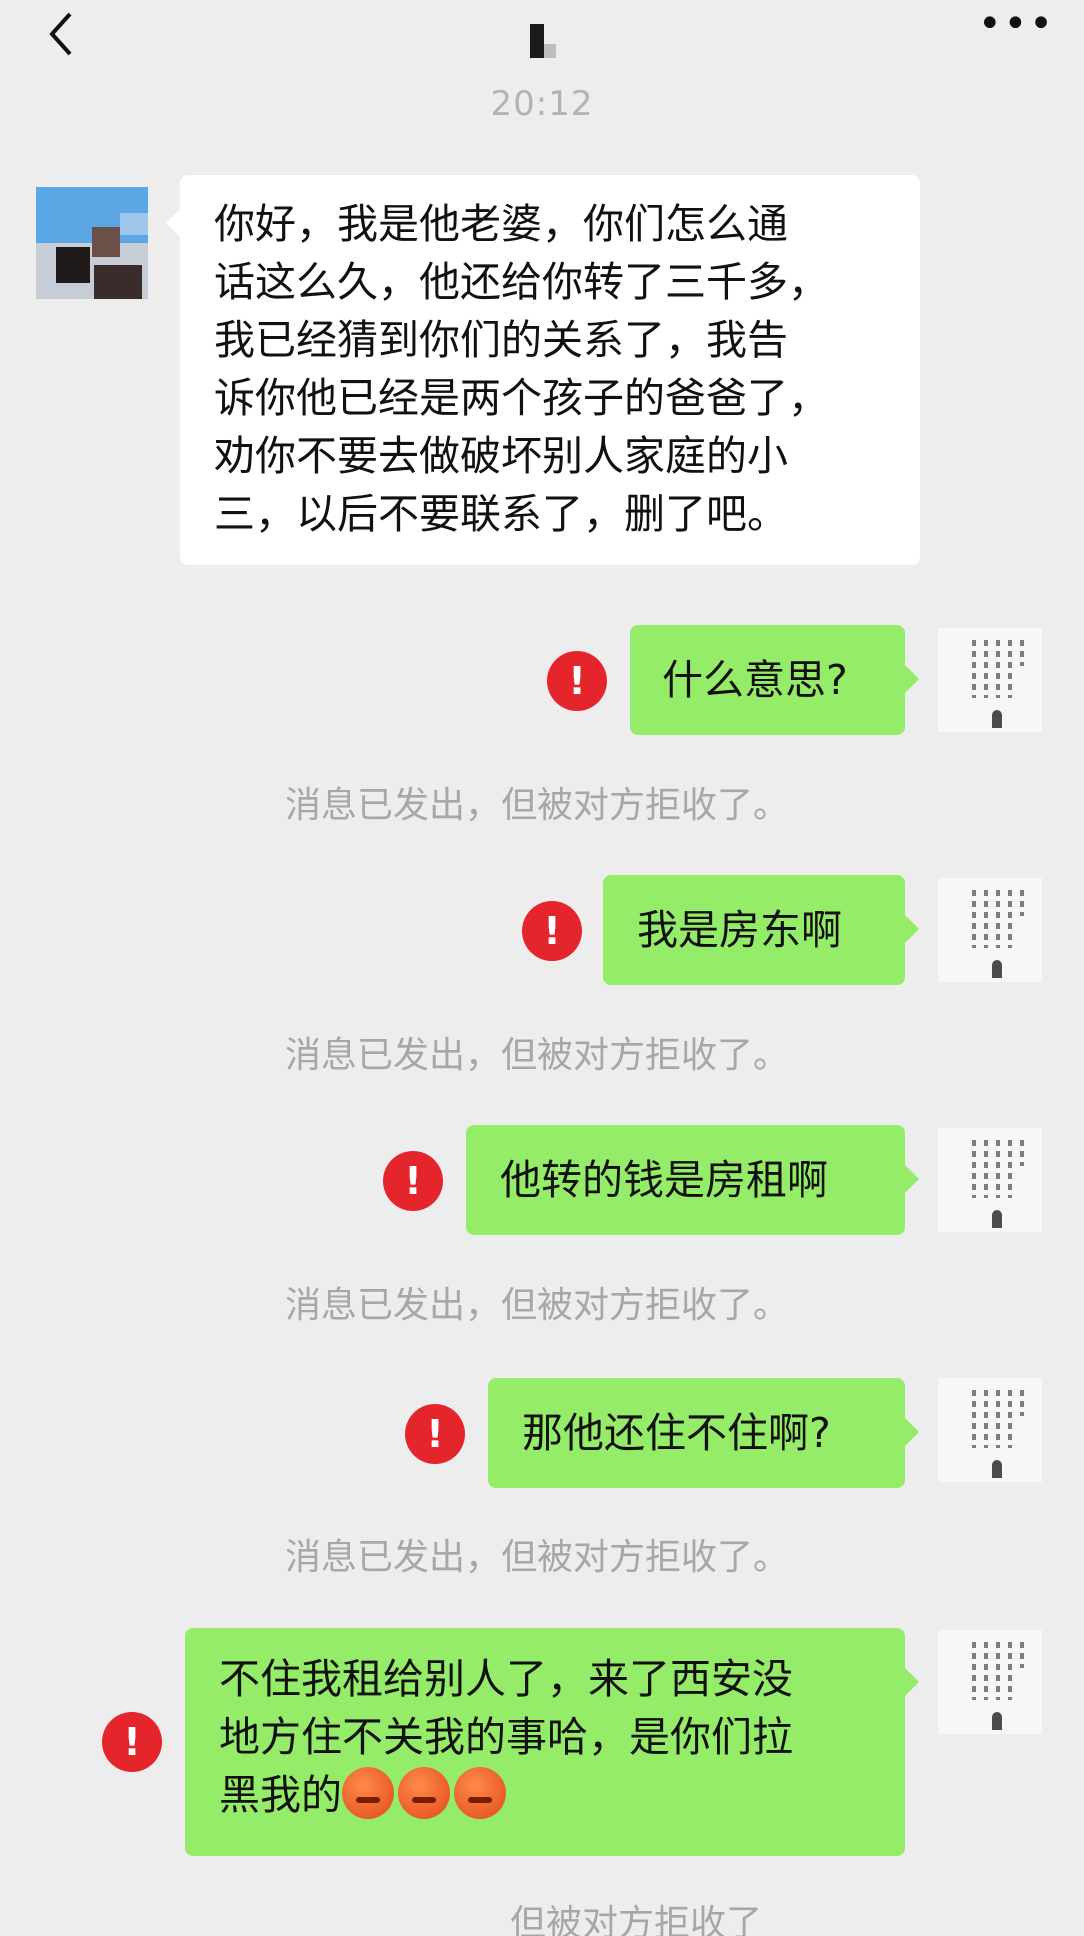 This screenshot has width=1084, height=1936. I want to click on message-line: 我已经猜到你们的关系了，我告, so click(501, 340).